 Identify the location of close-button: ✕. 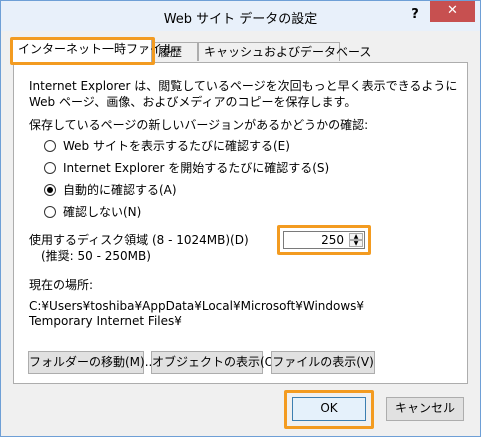
(452, 11).